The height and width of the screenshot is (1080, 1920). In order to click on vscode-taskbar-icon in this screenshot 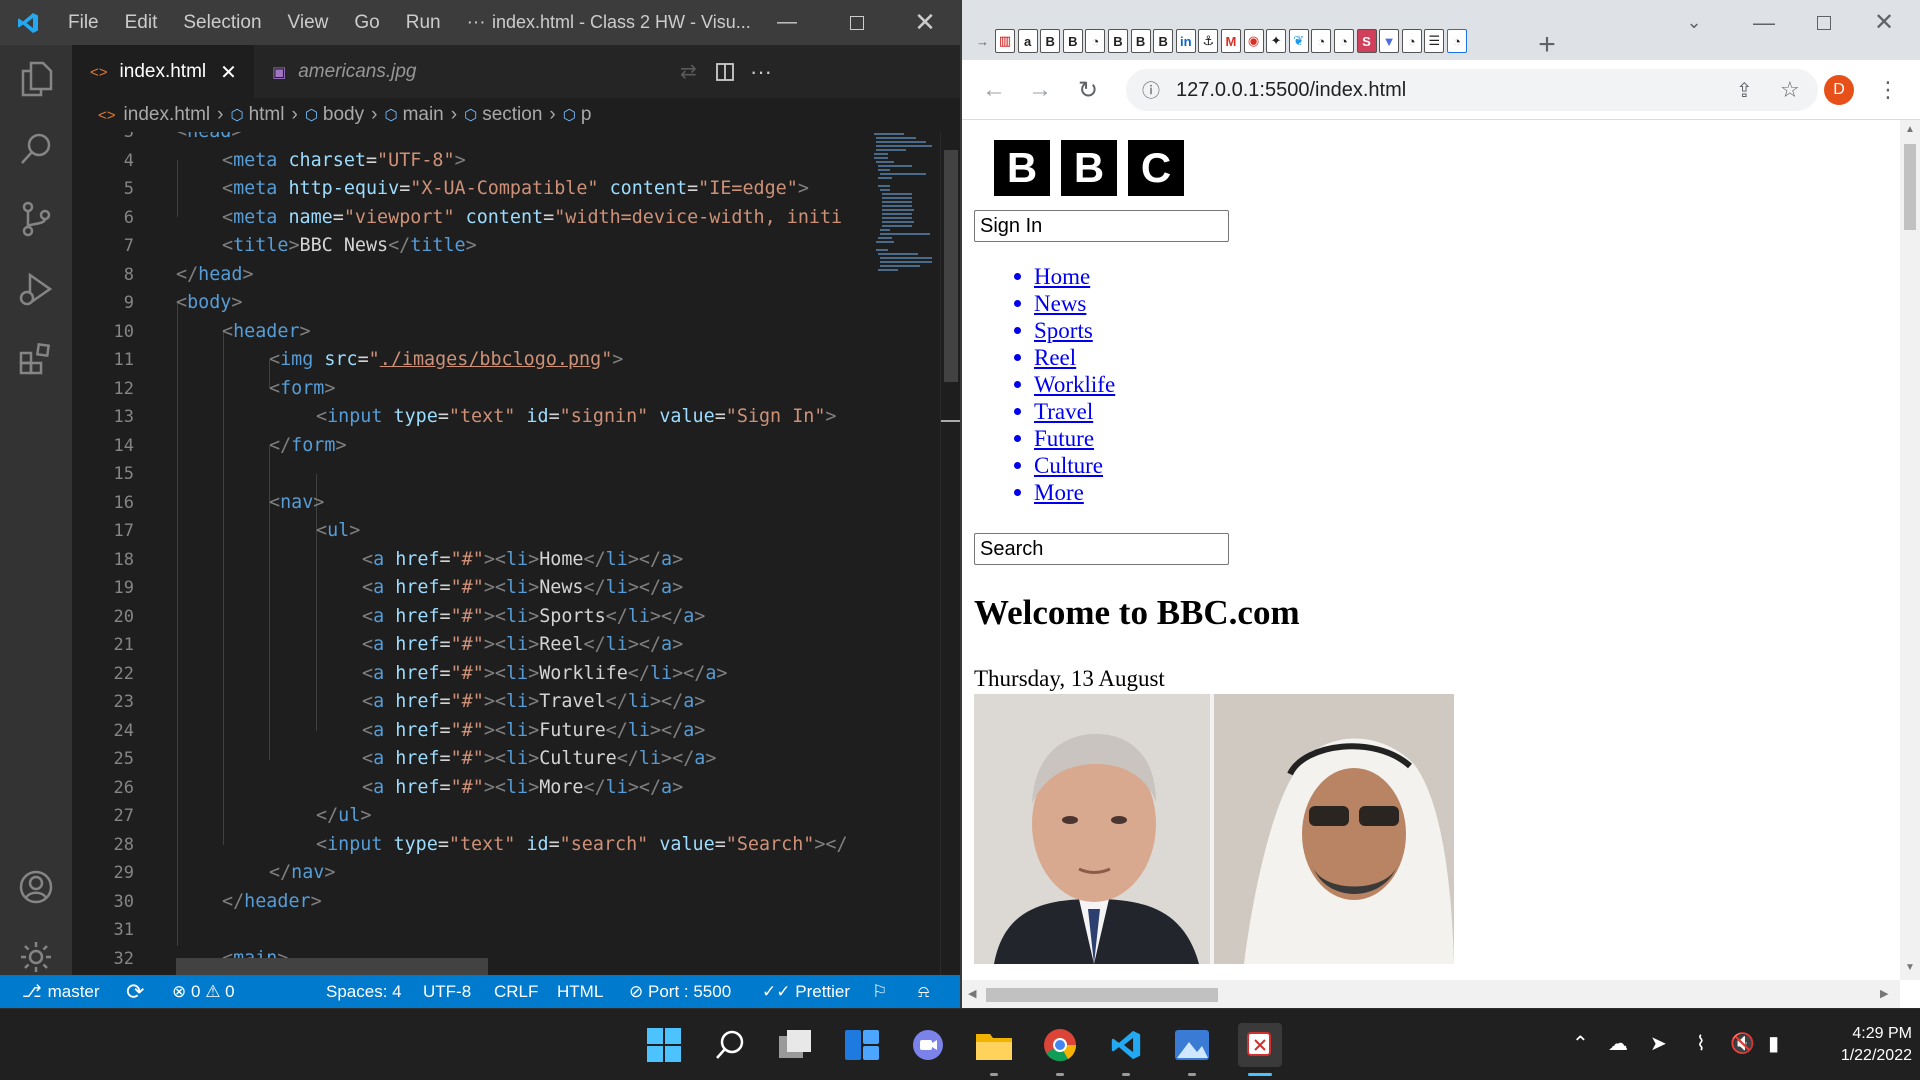, I will do `click(1126, 1045)`.